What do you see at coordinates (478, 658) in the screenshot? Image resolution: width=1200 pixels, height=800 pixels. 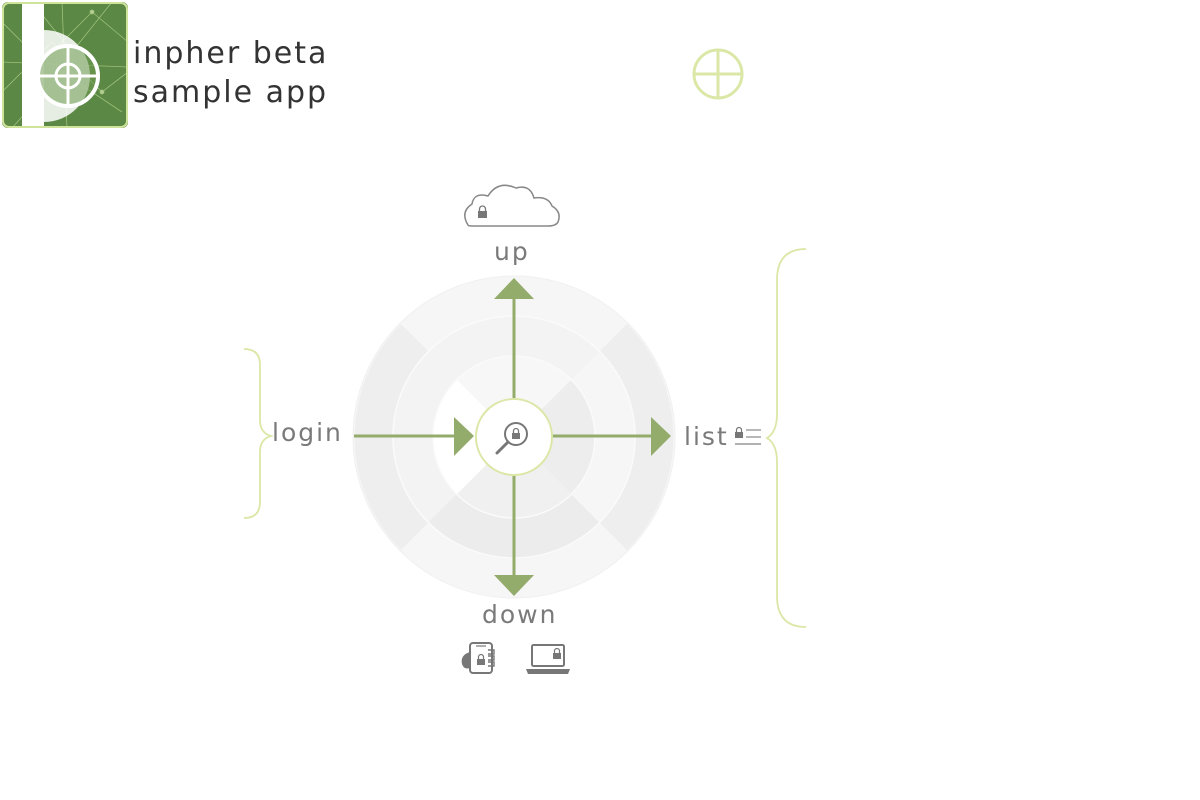 I see `phone-lock-icon` at bounding box center [478, 658].